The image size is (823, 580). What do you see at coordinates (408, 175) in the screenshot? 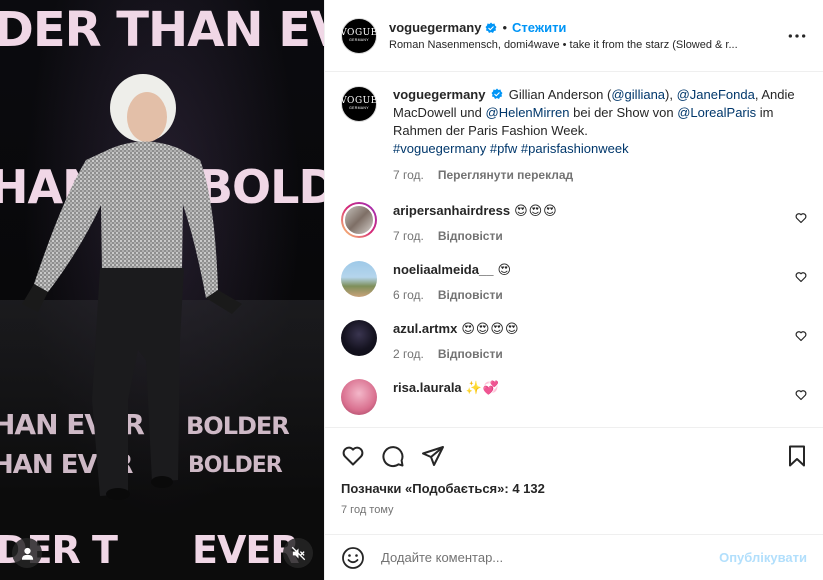
I see `caption-time: 7 год.` at bounding box center [408, 175].